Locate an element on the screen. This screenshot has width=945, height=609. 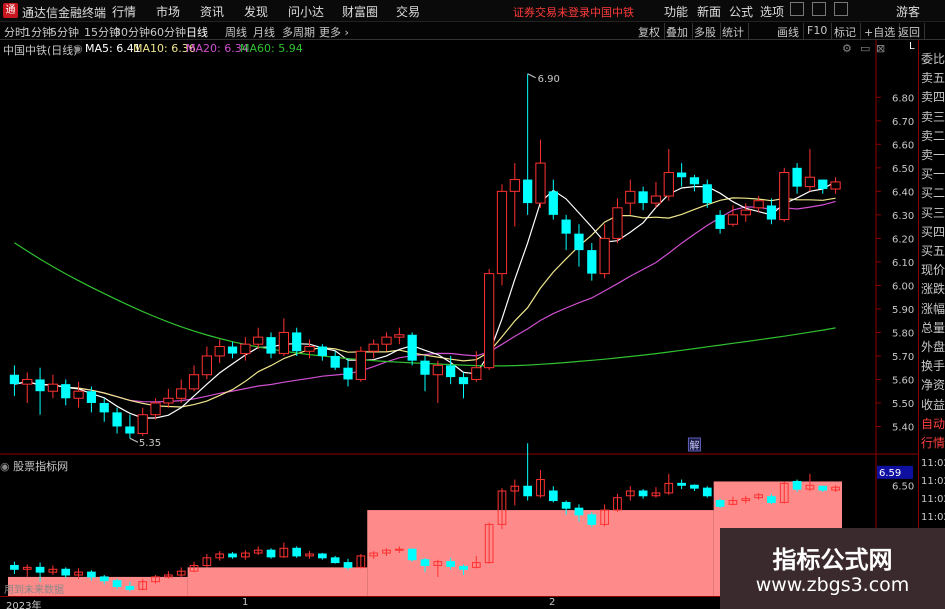
period-1: 1分钟 is located at coordinates (38, 32).